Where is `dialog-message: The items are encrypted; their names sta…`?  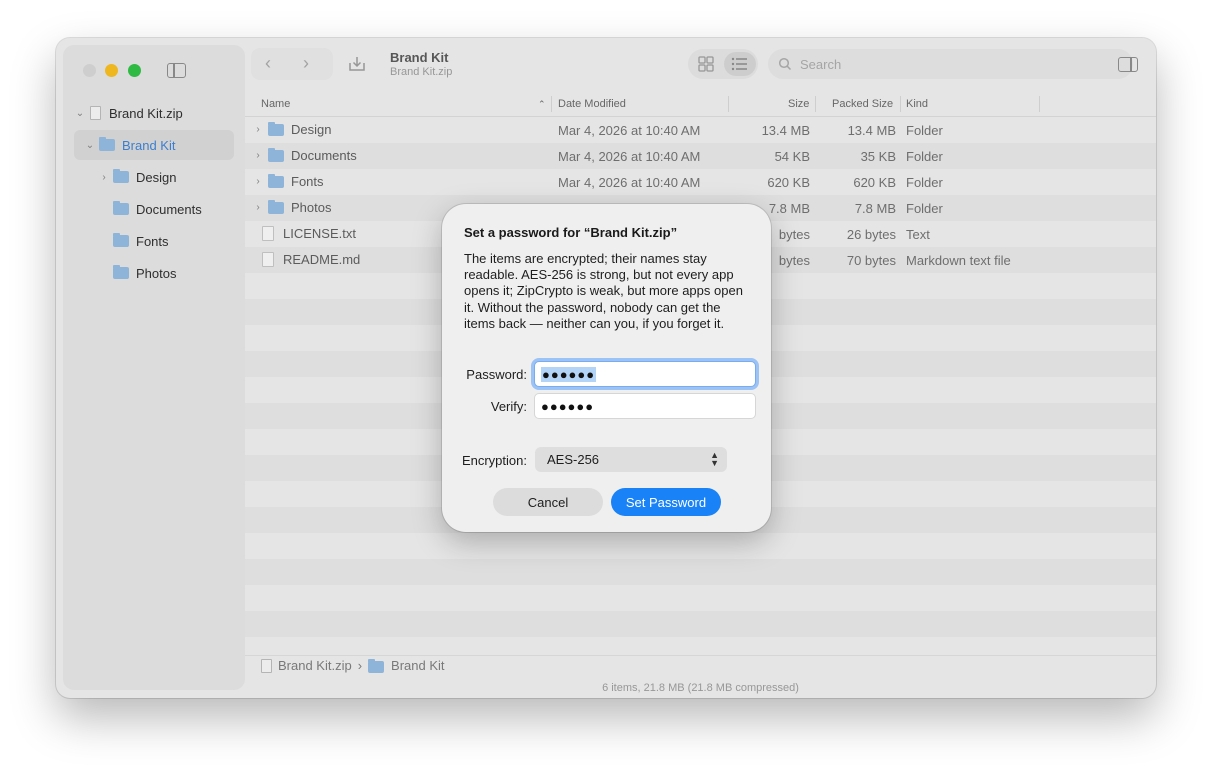
dialog-message: The items are encrypted; their names sta… is located at coordinates (603, 291).